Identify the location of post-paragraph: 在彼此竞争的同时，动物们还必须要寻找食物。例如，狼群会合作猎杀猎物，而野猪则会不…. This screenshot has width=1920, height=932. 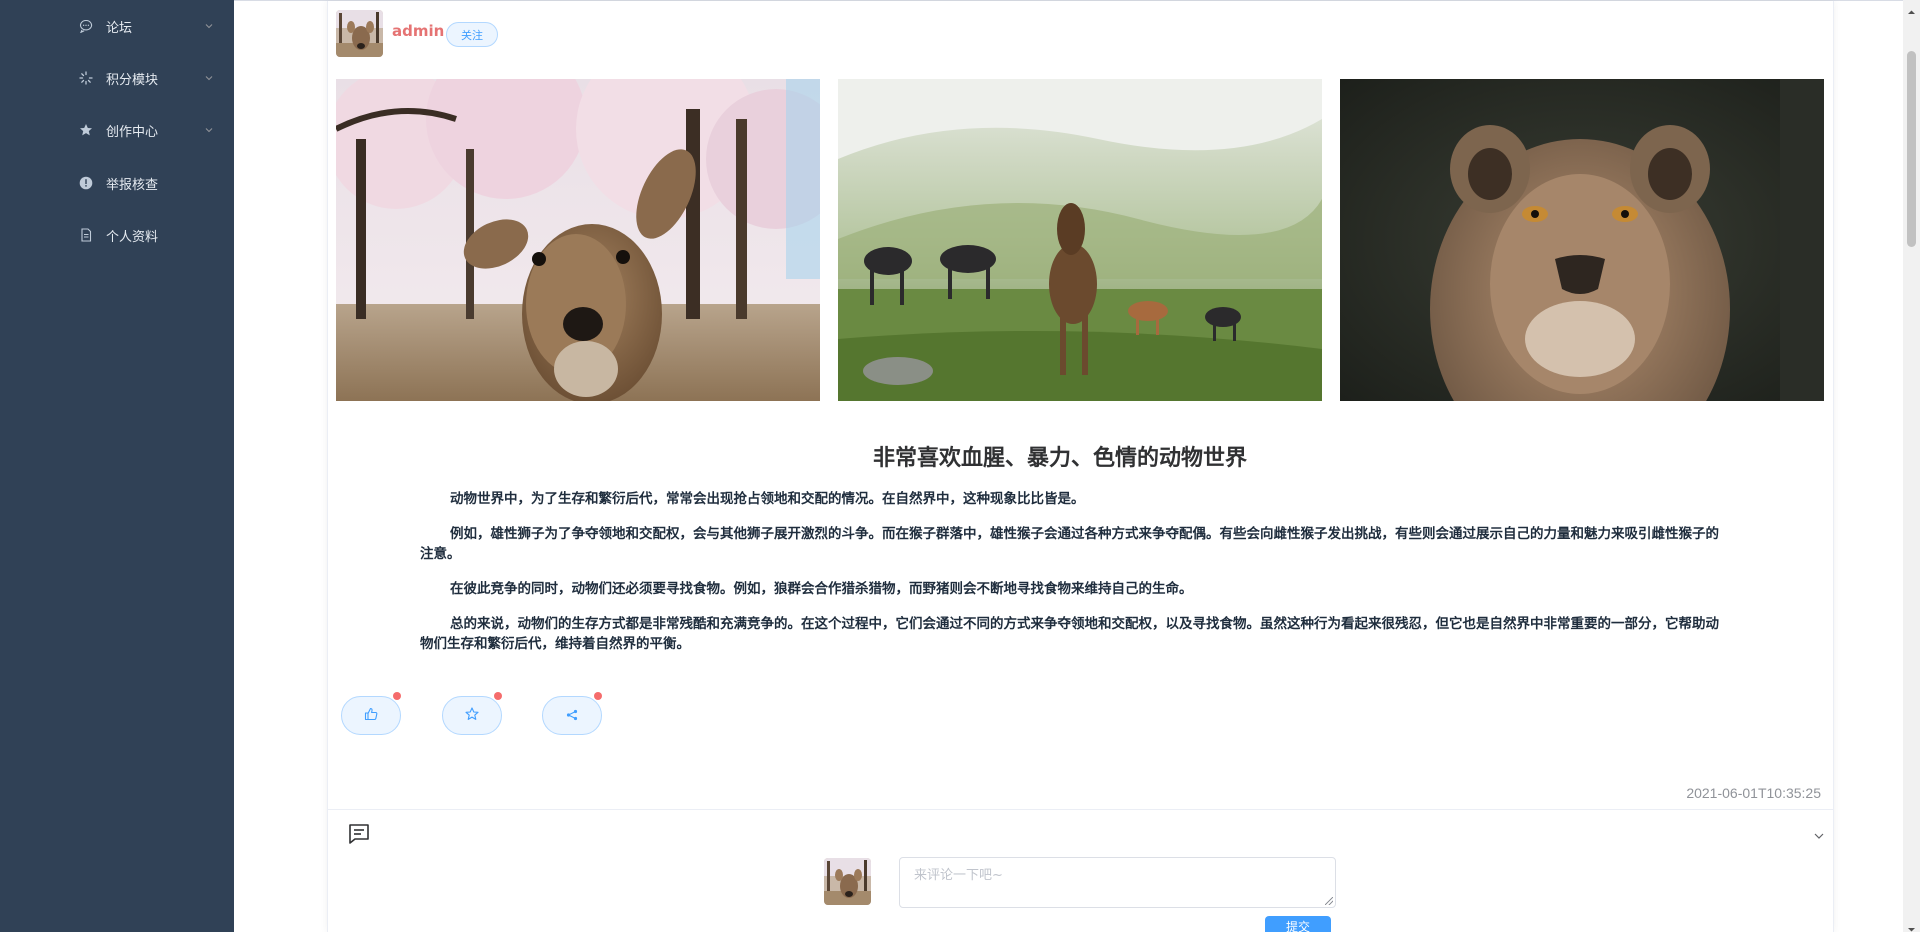
(821, 589).